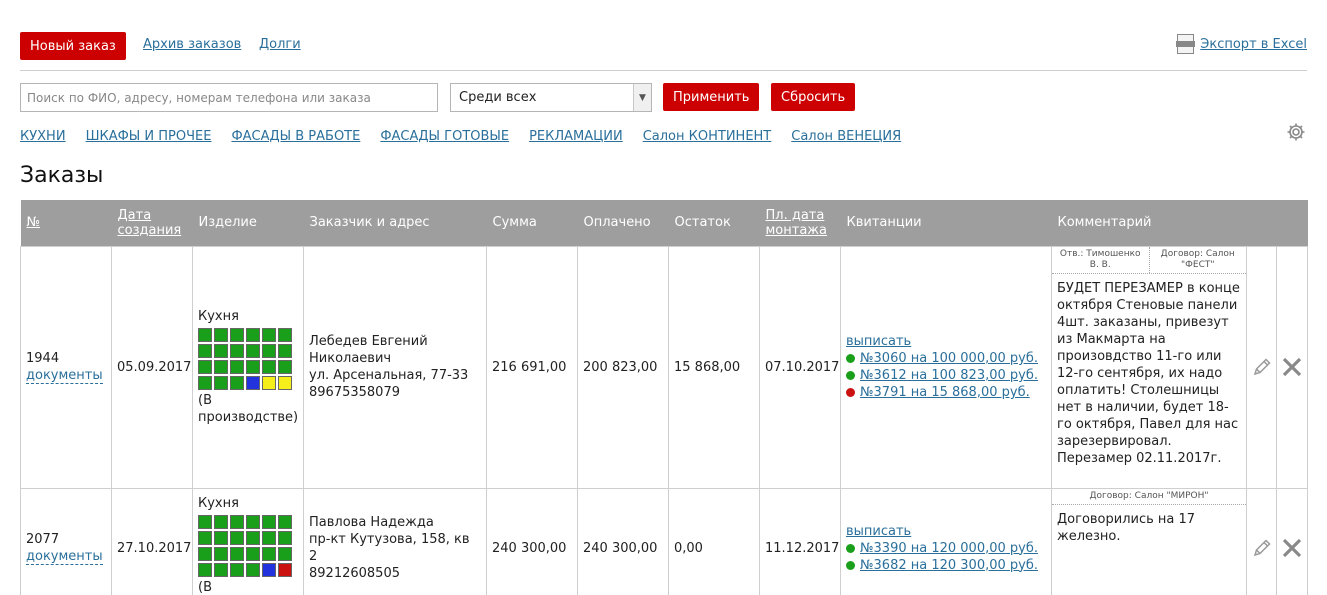 The height and width of the screenshot is (595, 1327). Describe the element at coordinates (248, 541) in the screenshot. I see `product-cell: Кухня (В` at that location.